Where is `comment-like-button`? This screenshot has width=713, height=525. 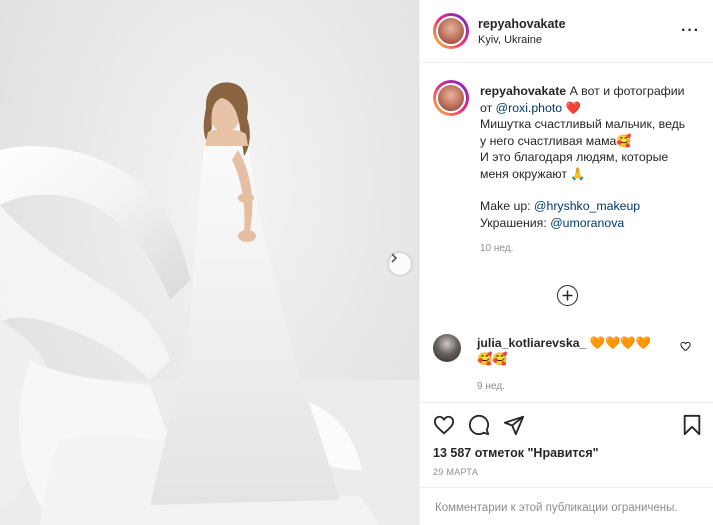 comment-like-button is located at coordinates (685, 348).